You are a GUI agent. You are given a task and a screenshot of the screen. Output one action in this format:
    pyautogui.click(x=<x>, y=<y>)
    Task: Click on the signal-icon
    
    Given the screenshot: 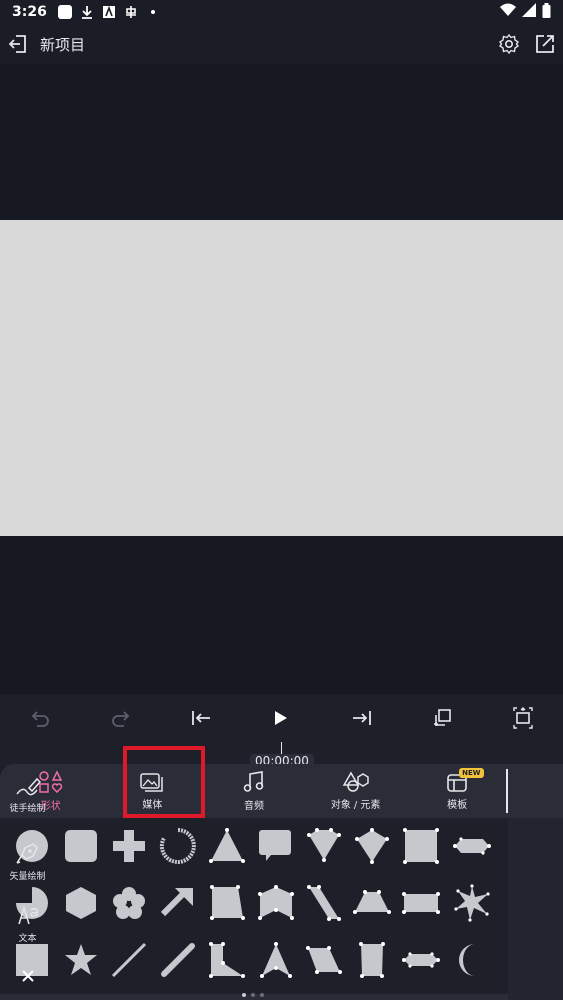 What is the action you would take?
    pyautogui.click(x=529, y=12)
    